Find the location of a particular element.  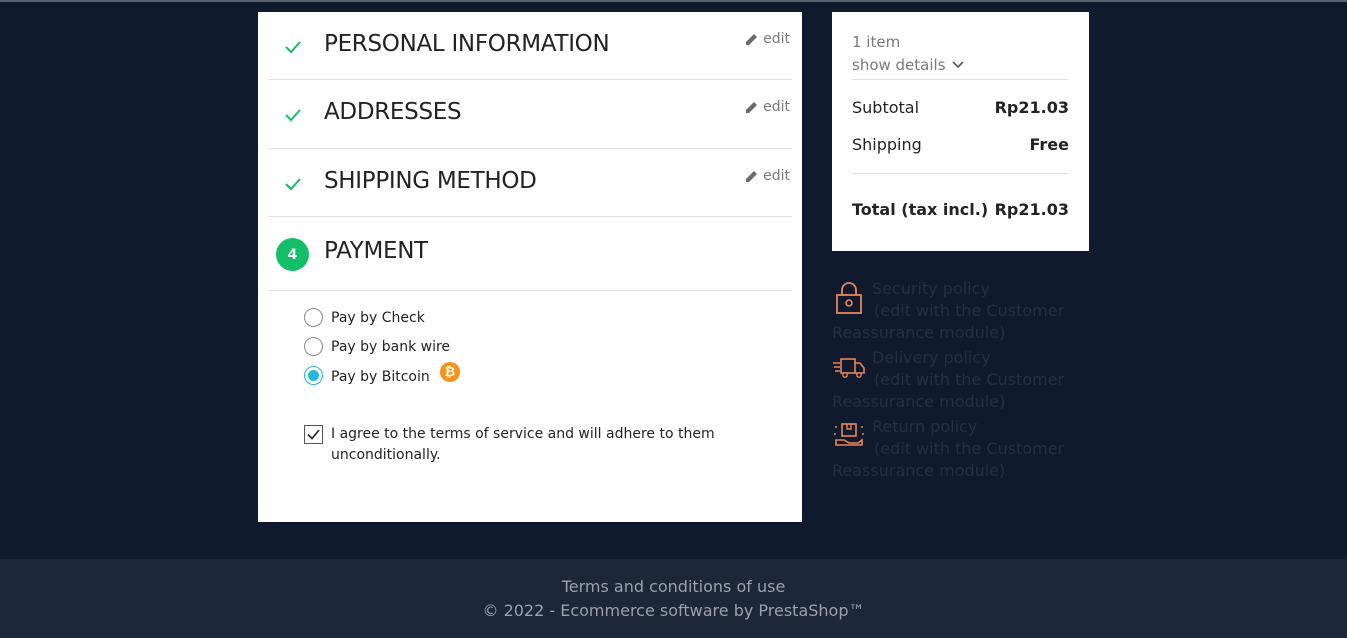

subtotal-value: Rp21.03 is located at coordinates (1031, 107).